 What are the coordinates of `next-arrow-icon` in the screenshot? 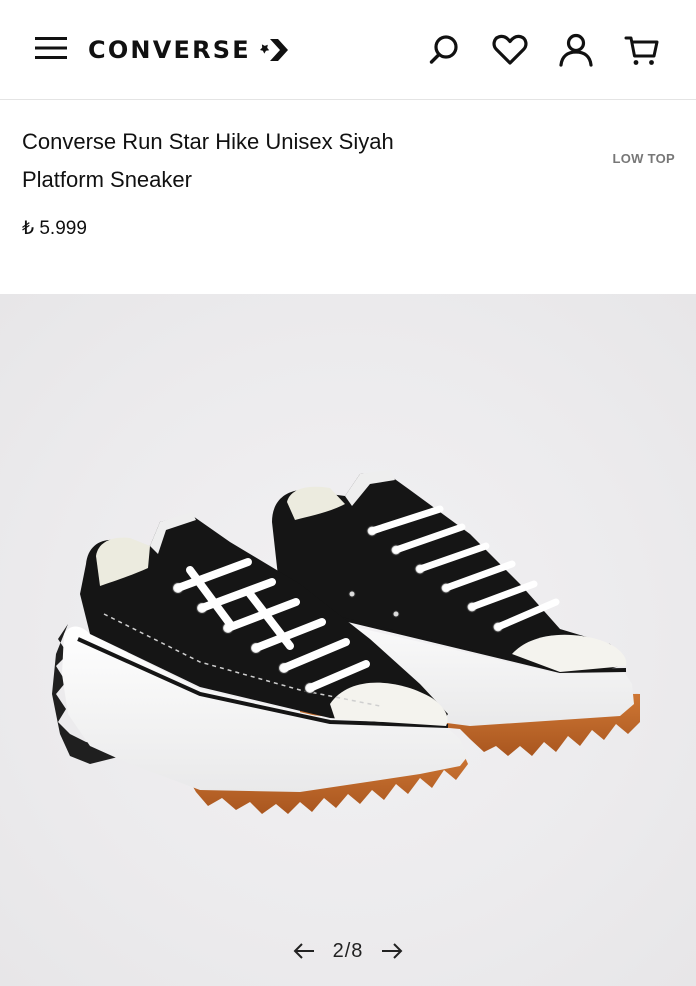 It's located at (392, 951).